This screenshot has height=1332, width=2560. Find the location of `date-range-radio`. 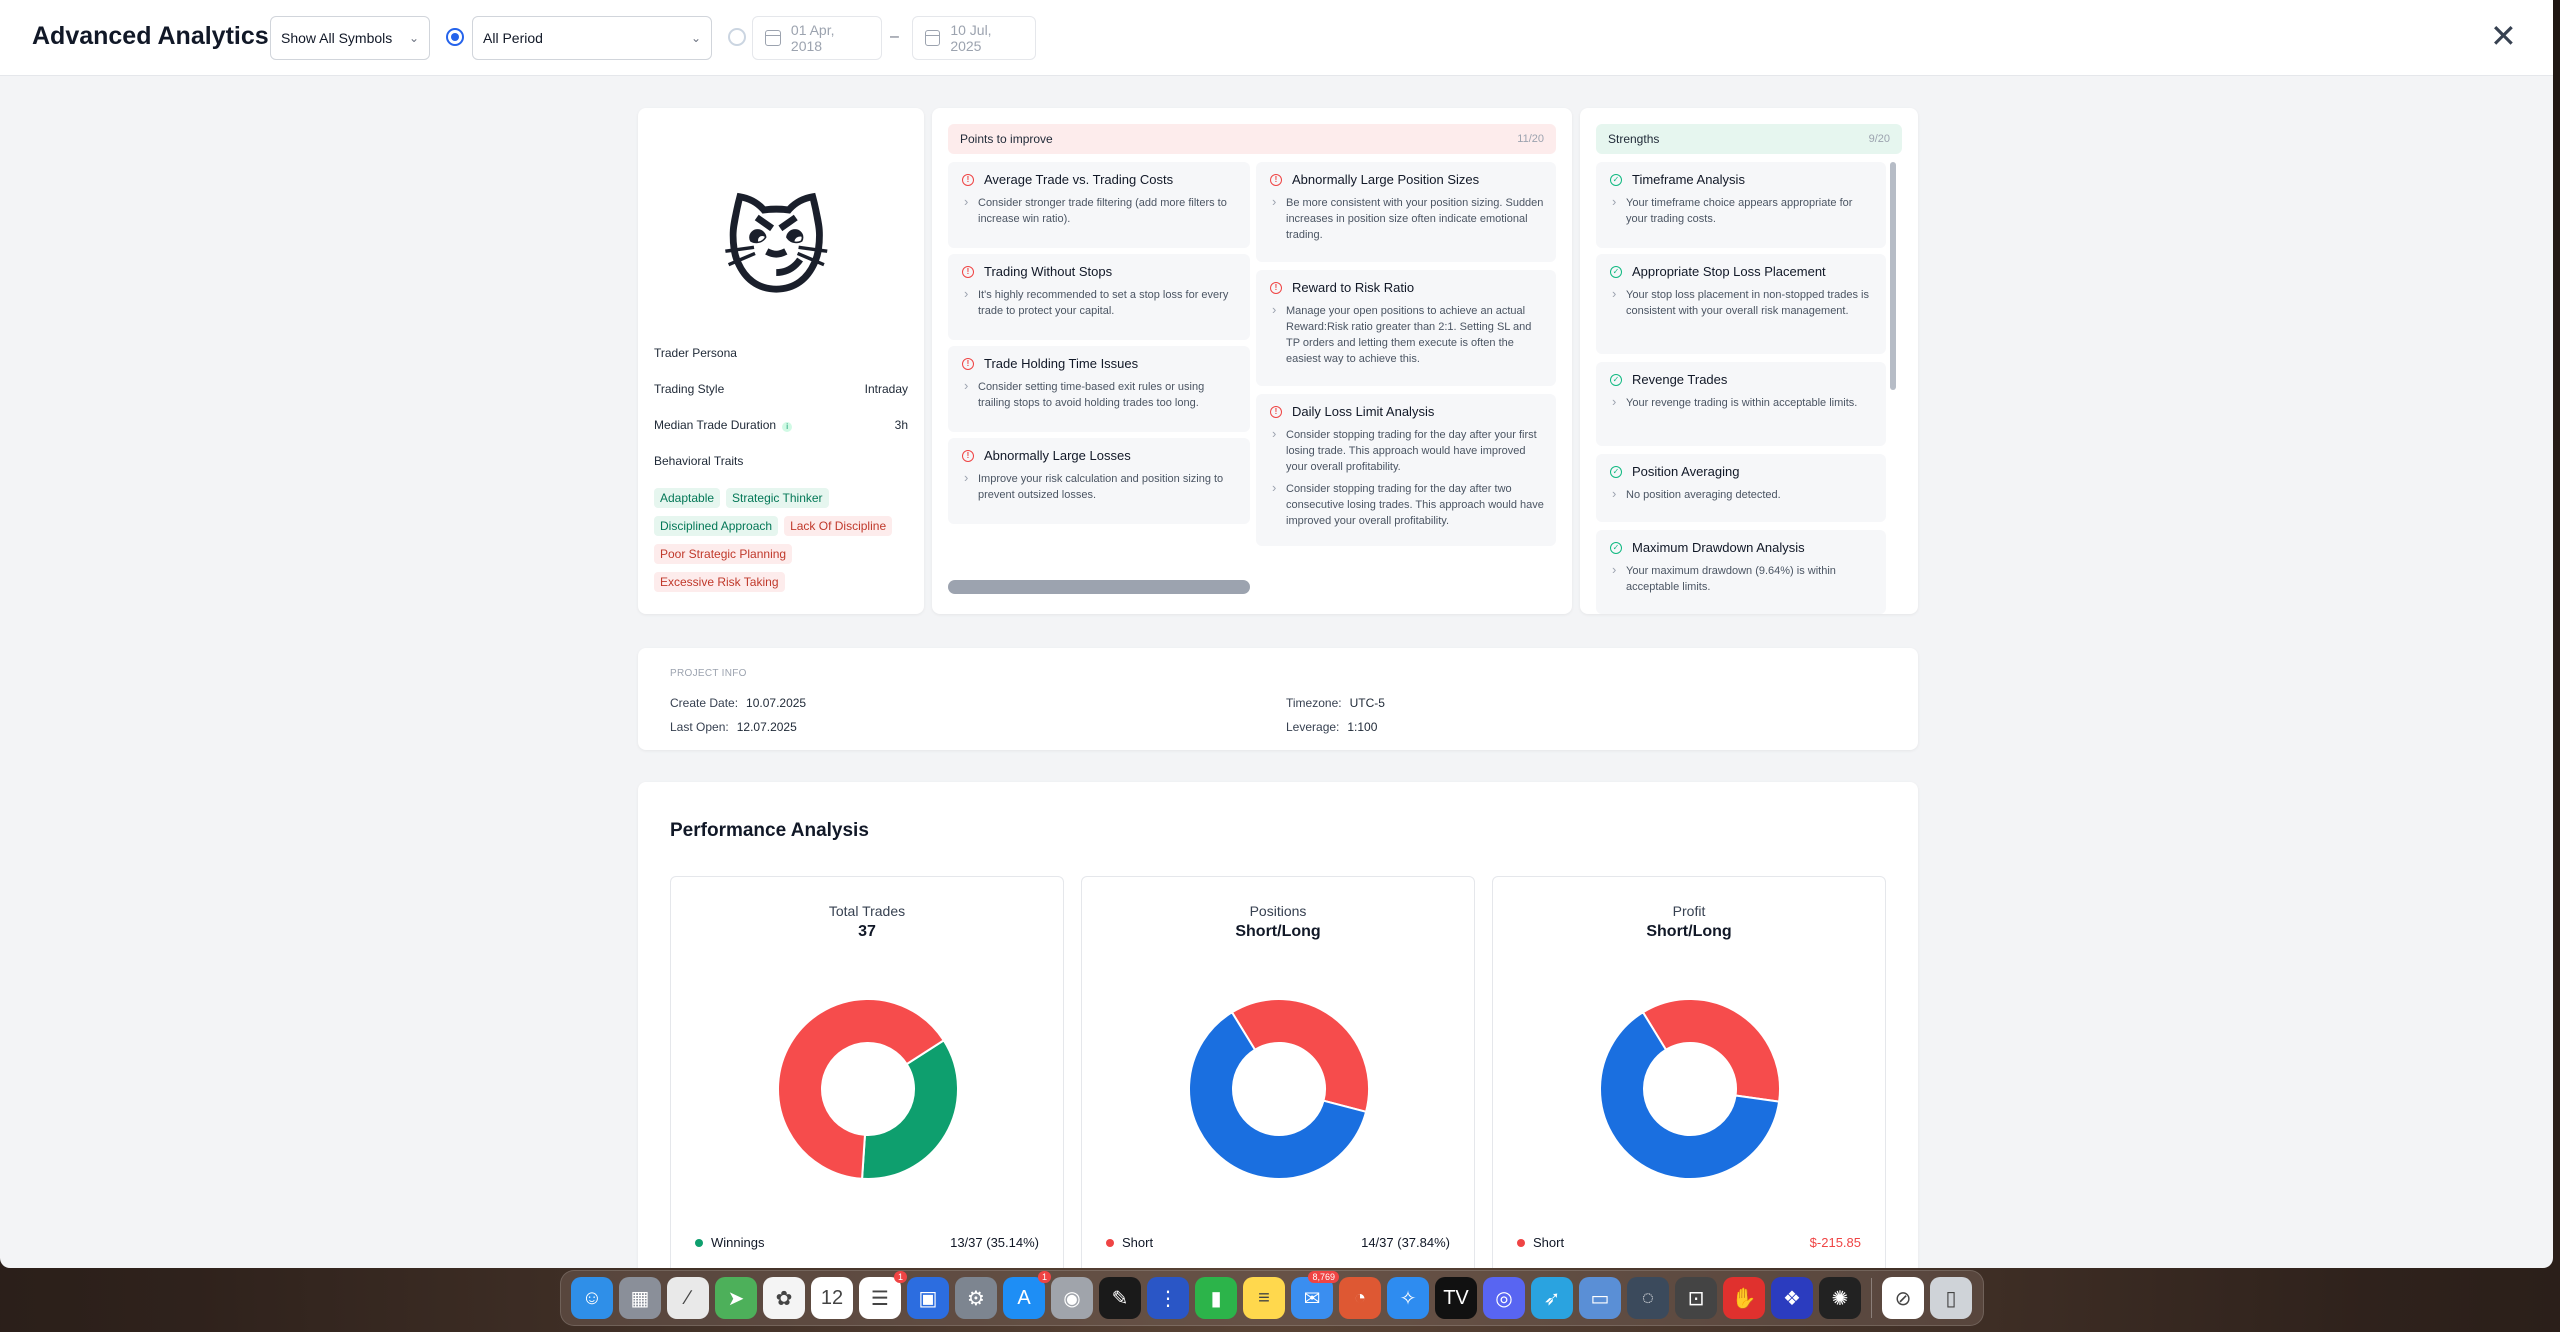

date-range-radio is located at coordinates (737, 37).